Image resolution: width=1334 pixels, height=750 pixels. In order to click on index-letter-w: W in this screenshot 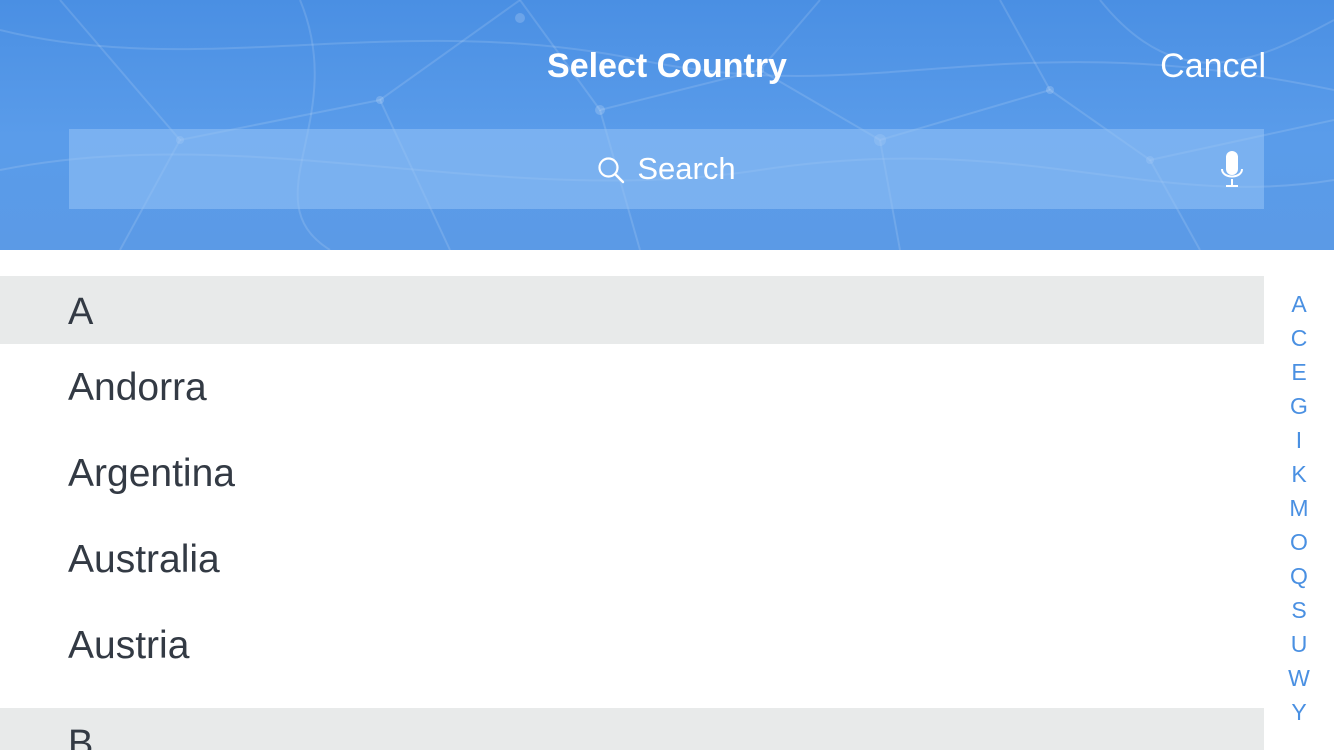, I will do `click(1299, 678)`.